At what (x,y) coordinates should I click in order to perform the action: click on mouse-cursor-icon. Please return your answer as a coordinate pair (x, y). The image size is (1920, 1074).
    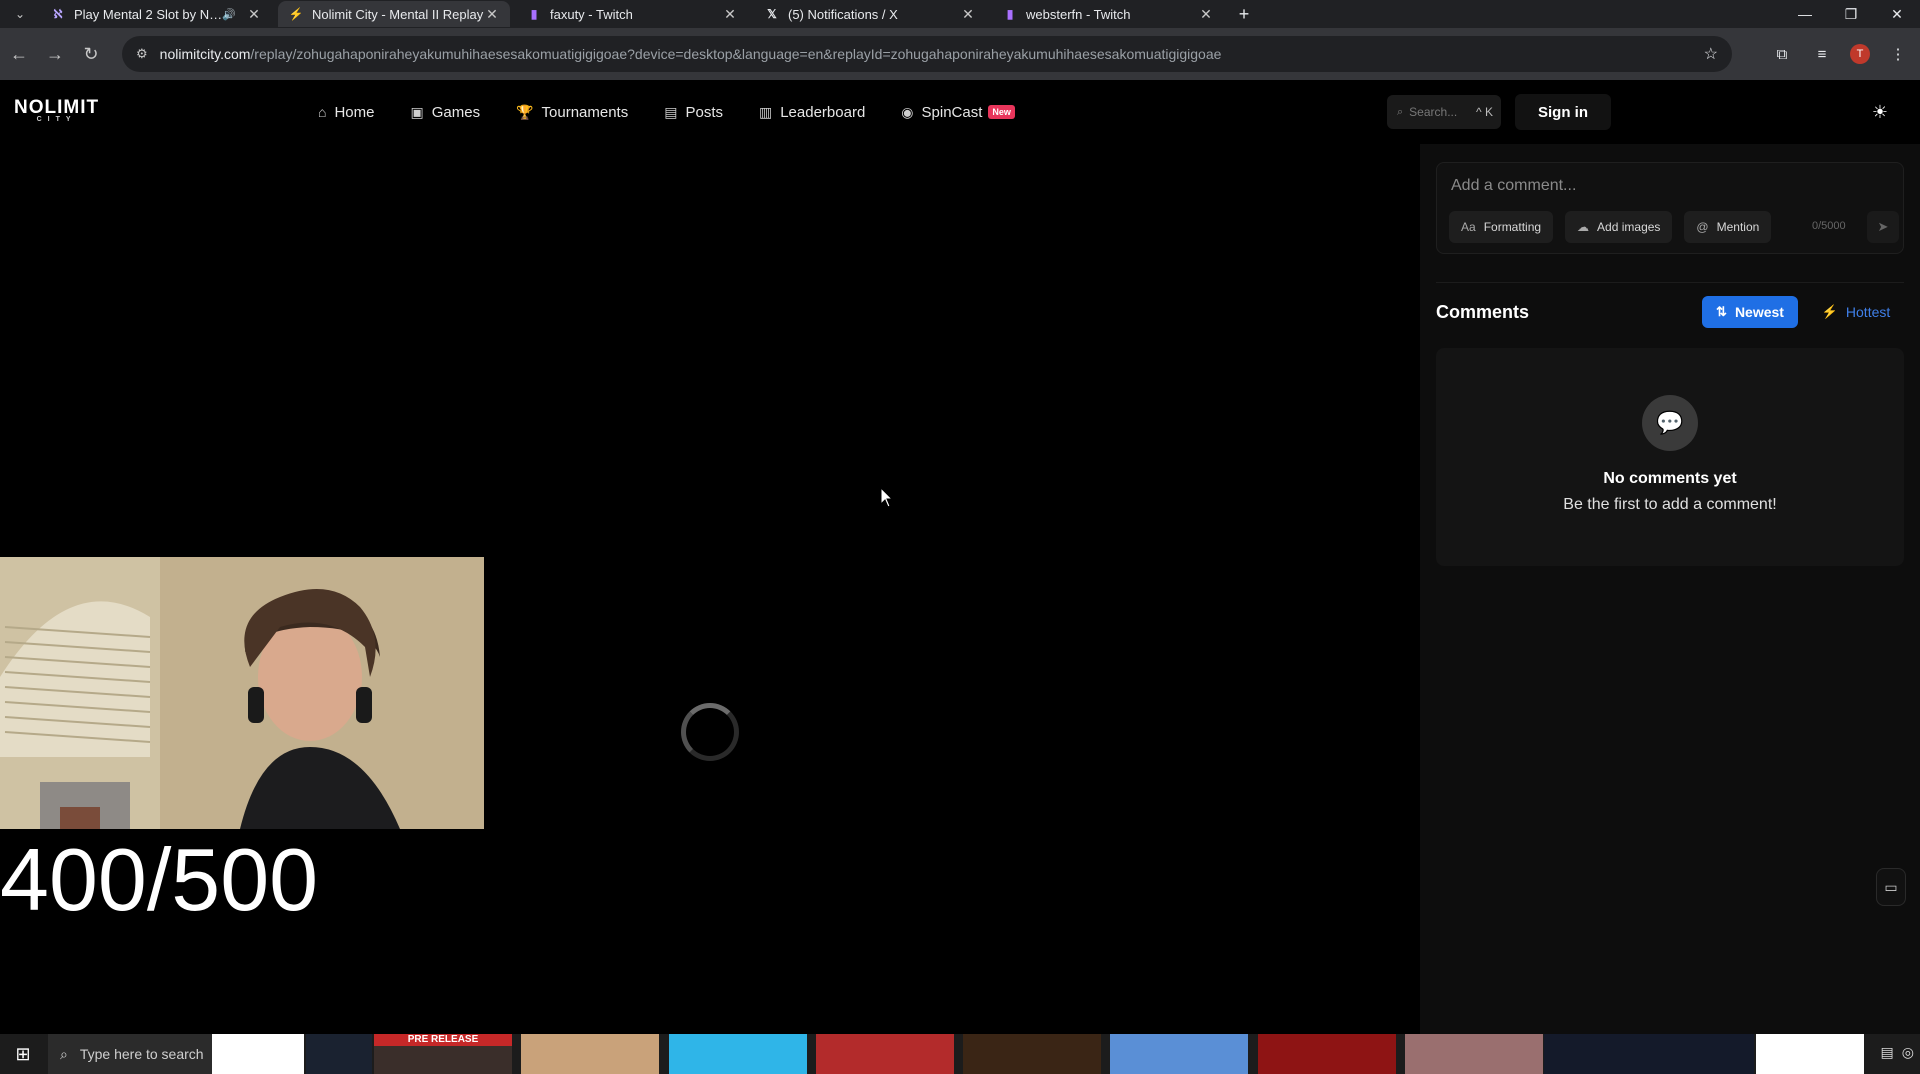
    Looking at the image, I should click on (887, 497).